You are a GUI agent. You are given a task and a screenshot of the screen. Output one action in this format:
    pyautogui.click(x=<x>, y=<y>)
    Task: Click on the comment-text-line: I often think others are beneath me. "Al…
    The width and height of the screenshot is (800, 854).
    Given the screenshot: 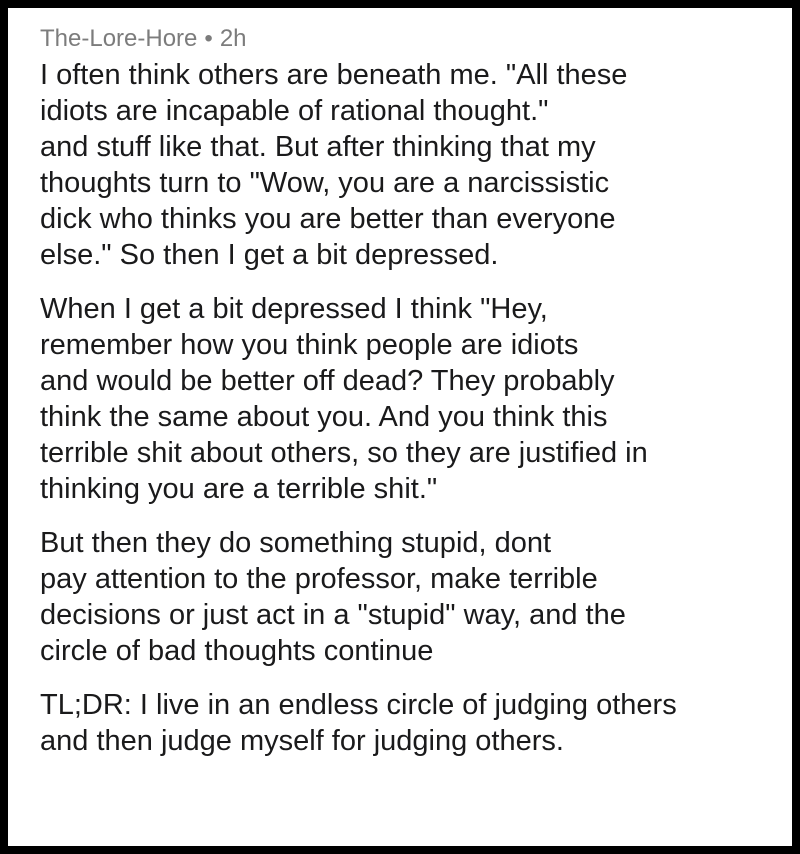 What is the action you would take?
    pyautogui.click(x=334, y=75)
    